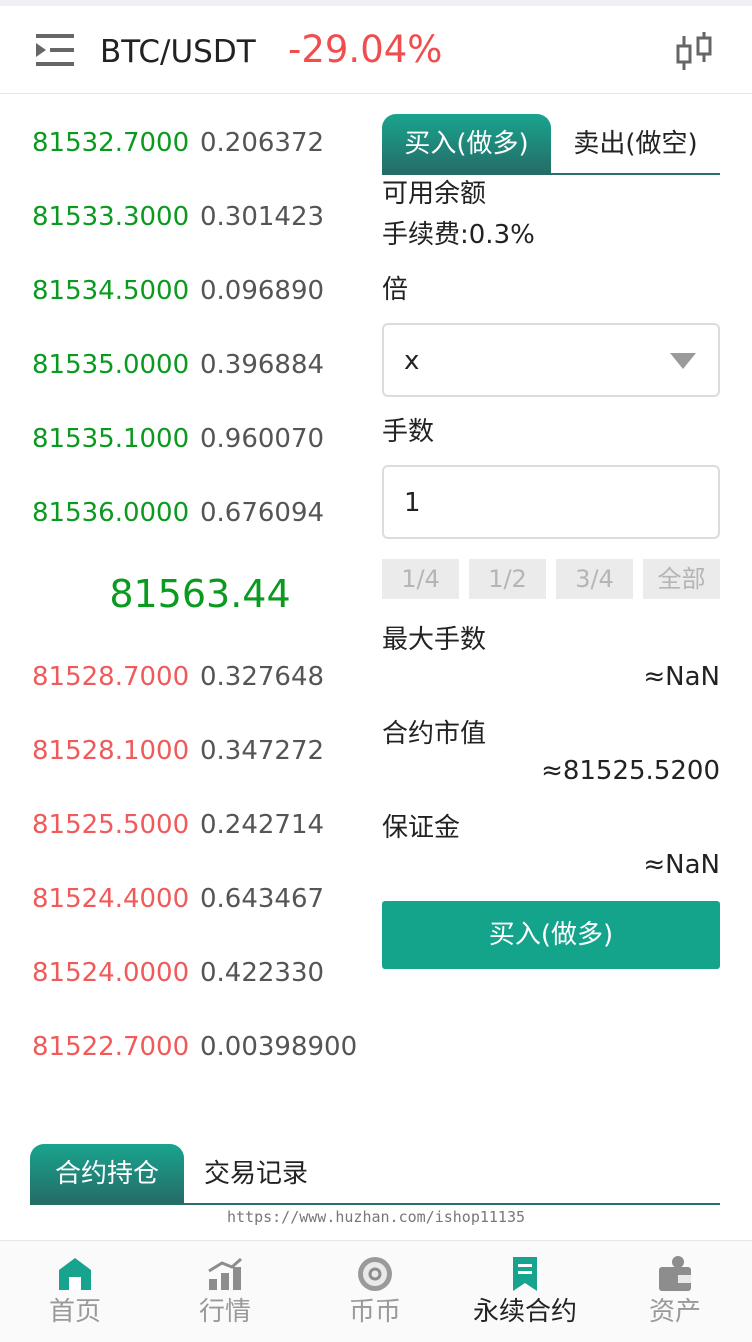  Describe the element at coordinates (683, 361) in the screenshot. I see `chevron-down-icon` at that location.